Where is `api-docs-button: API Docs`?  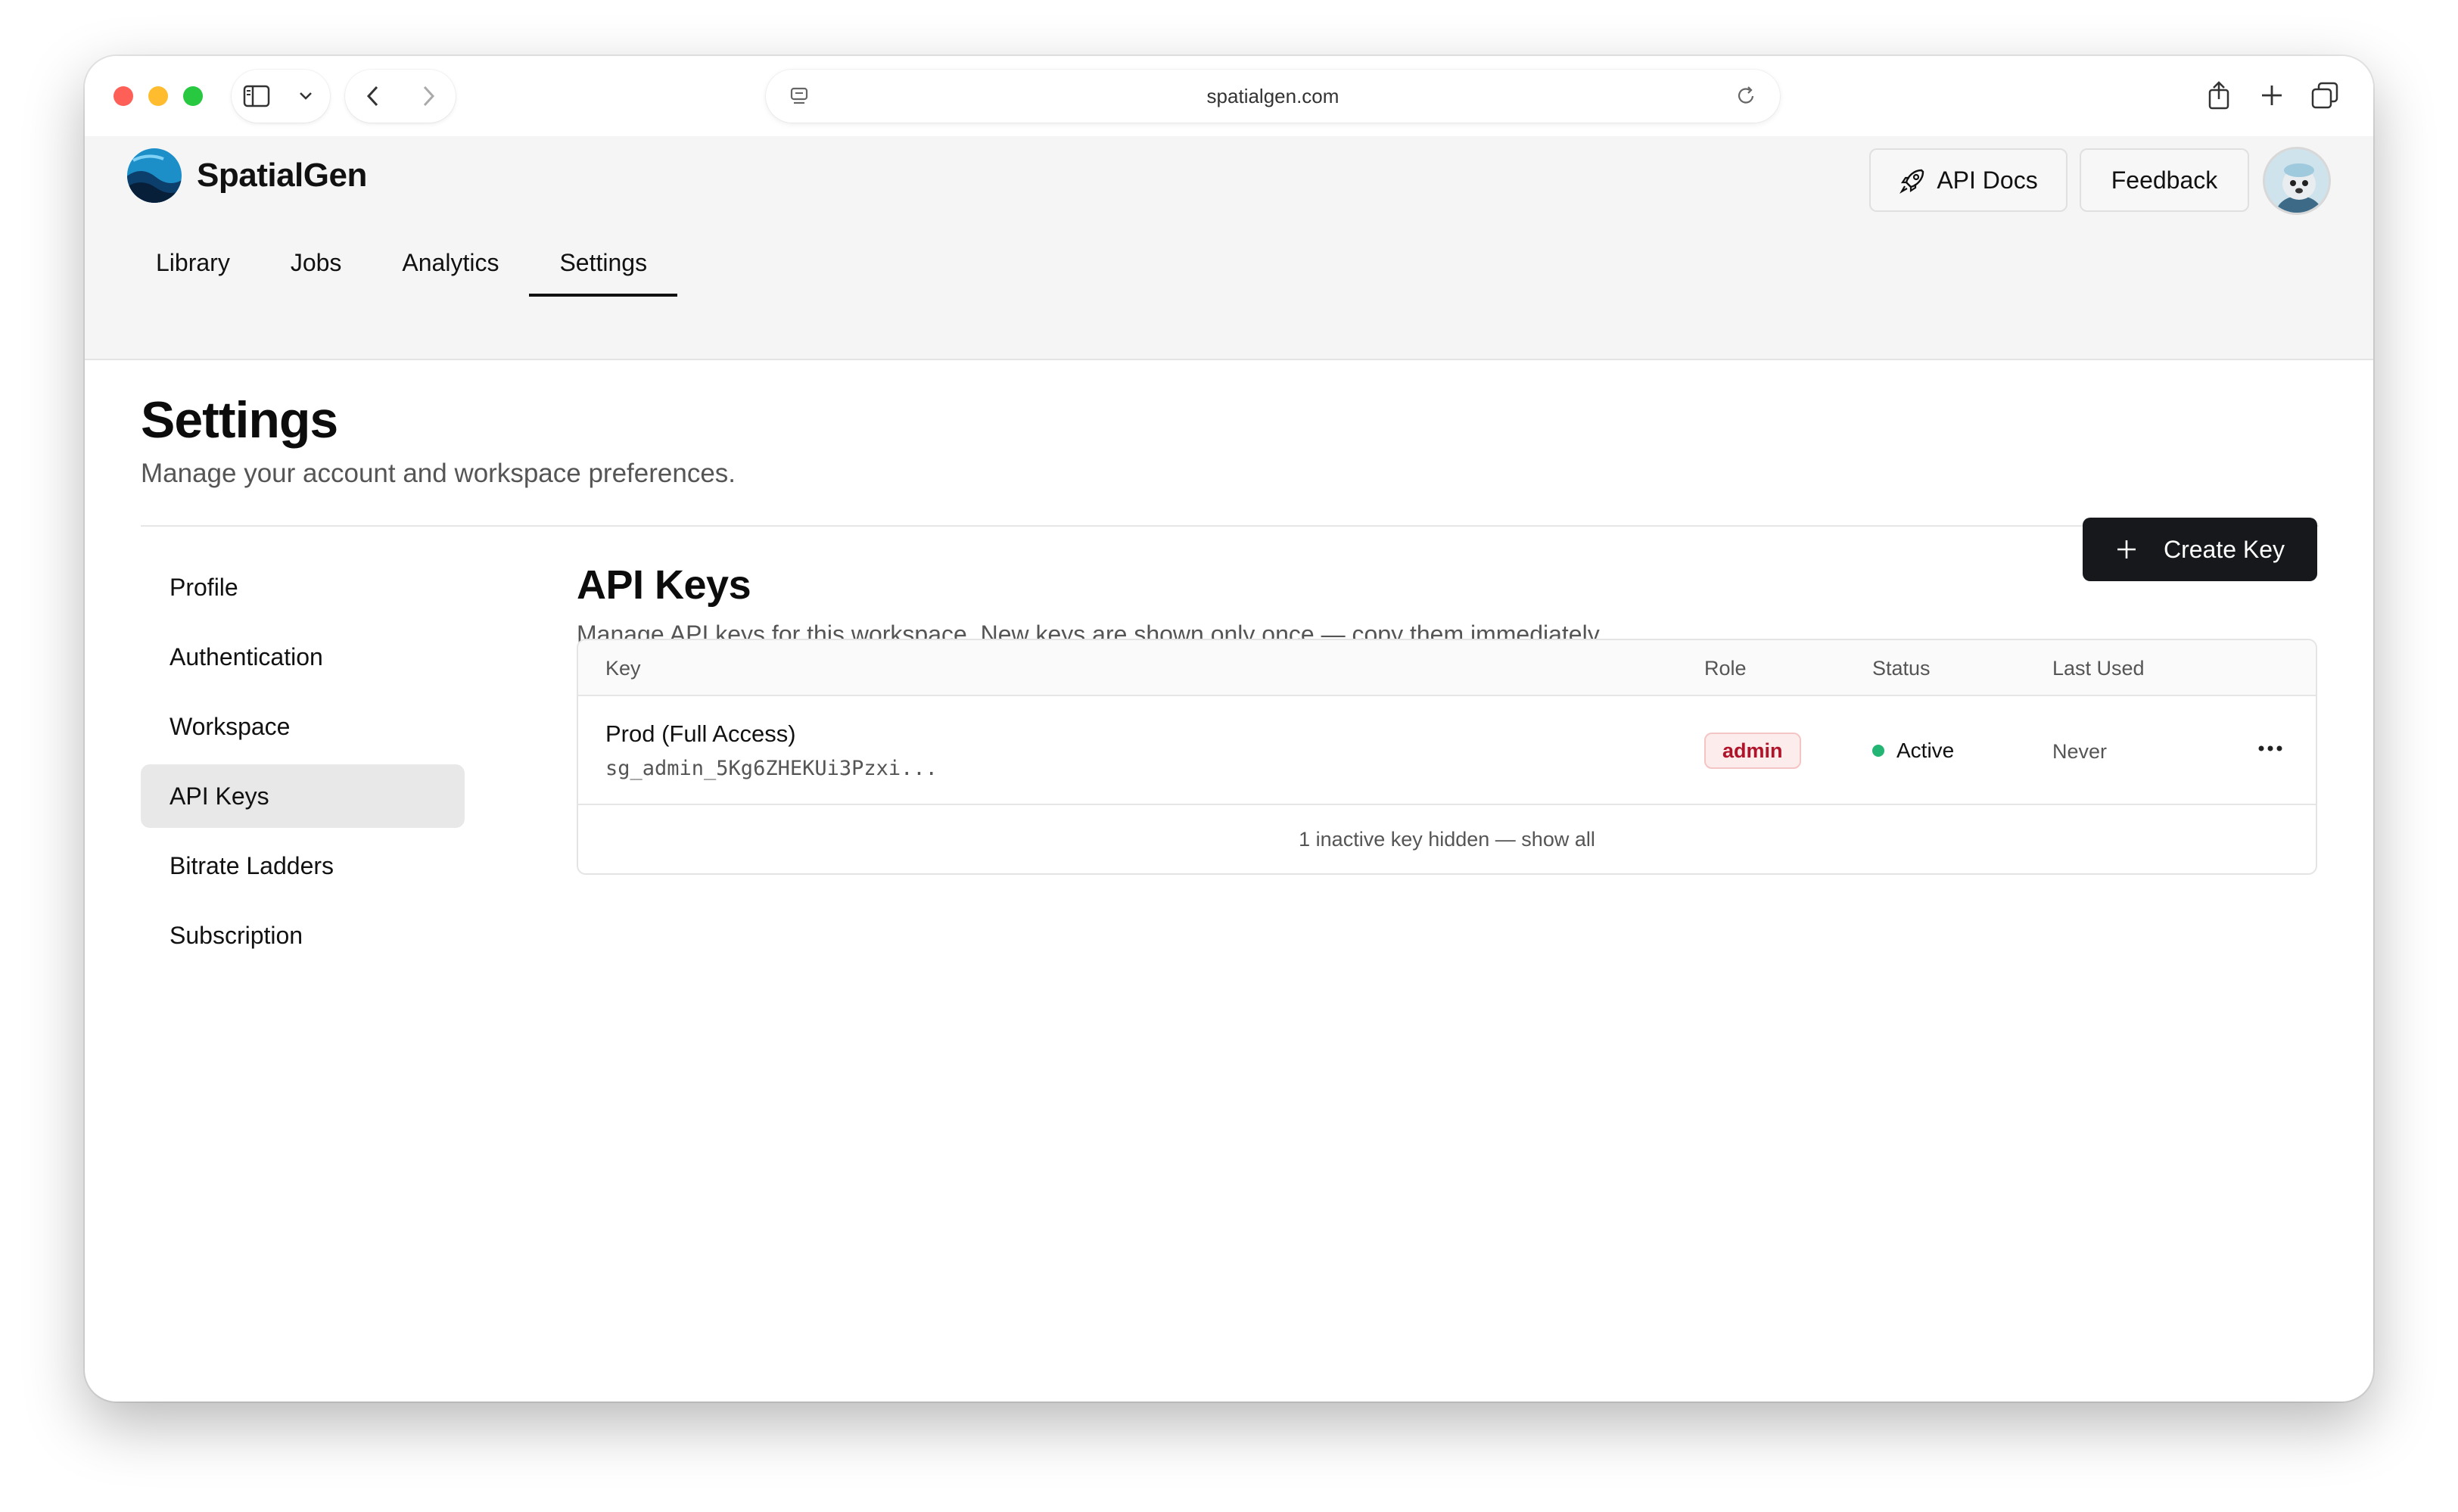
api-docs-button: API Docs is located at coordinates (1969, 180).